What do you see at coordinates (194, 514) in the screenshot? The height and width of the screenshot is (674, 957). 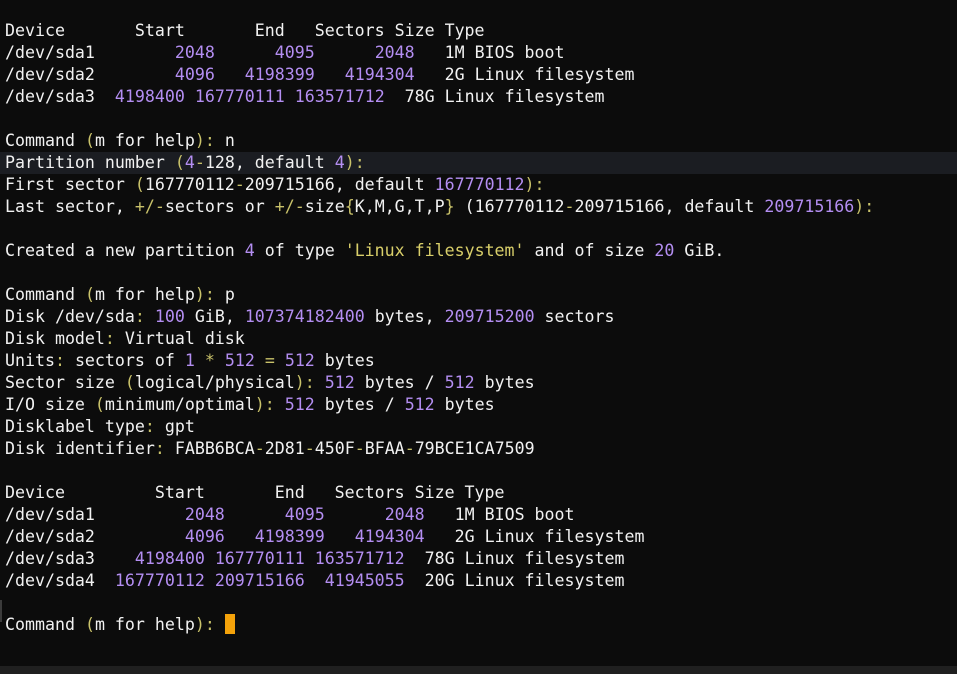 I see `start-sector: 2048` at bounding box center [194, 514].